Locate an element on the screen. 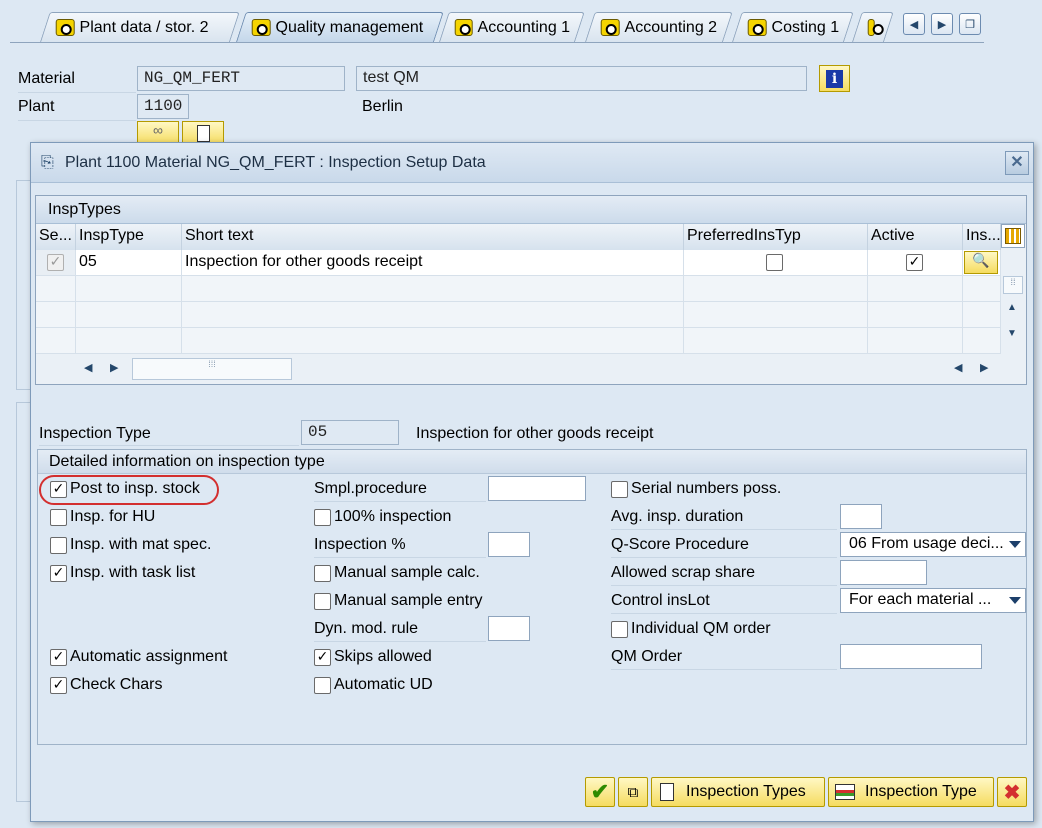 Image resolution: width=1042 pixels, height=828 pixels. confirm-button: ✔ is located at coordinates (600, 792).